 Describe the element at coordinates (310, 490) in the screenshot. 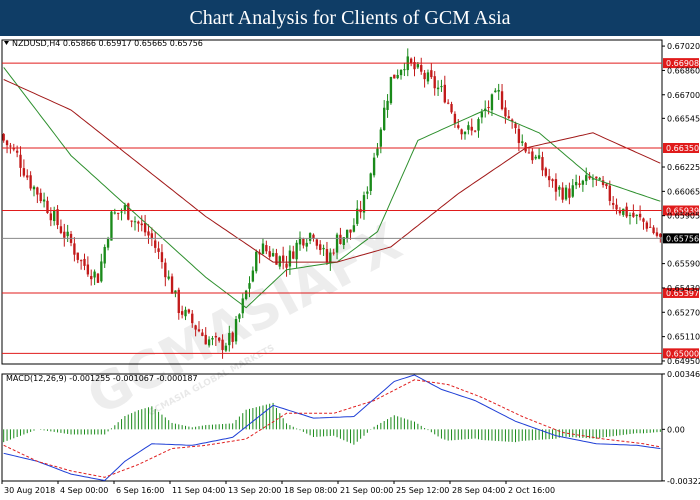

I see `time-tick-label: 18 Sep 08:00` at that location.